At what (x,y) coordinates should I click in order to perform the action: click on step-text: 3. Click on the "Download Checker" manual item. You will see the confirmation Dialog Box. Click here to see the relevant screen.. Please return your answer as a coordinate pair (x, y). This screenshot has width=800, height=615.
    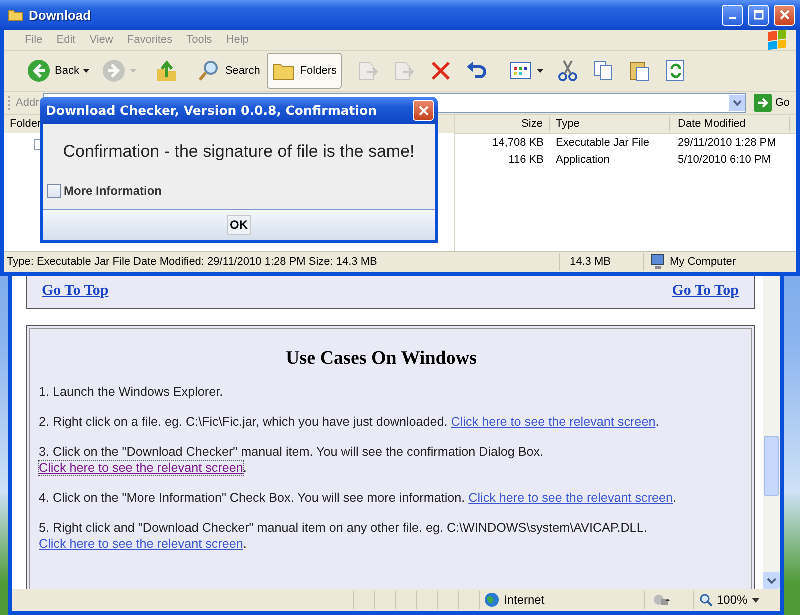
    Looking at the image, I should click on (292, 460).